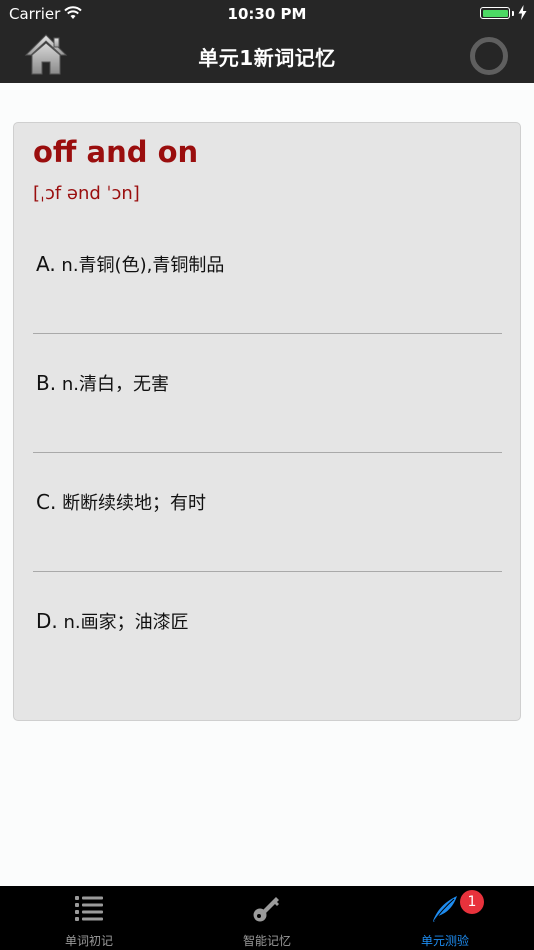 Image resolution: width=534 pixels, height=950 pixels. I want to click on option-c: C. 断断续续地；有时, so click(267, 512).